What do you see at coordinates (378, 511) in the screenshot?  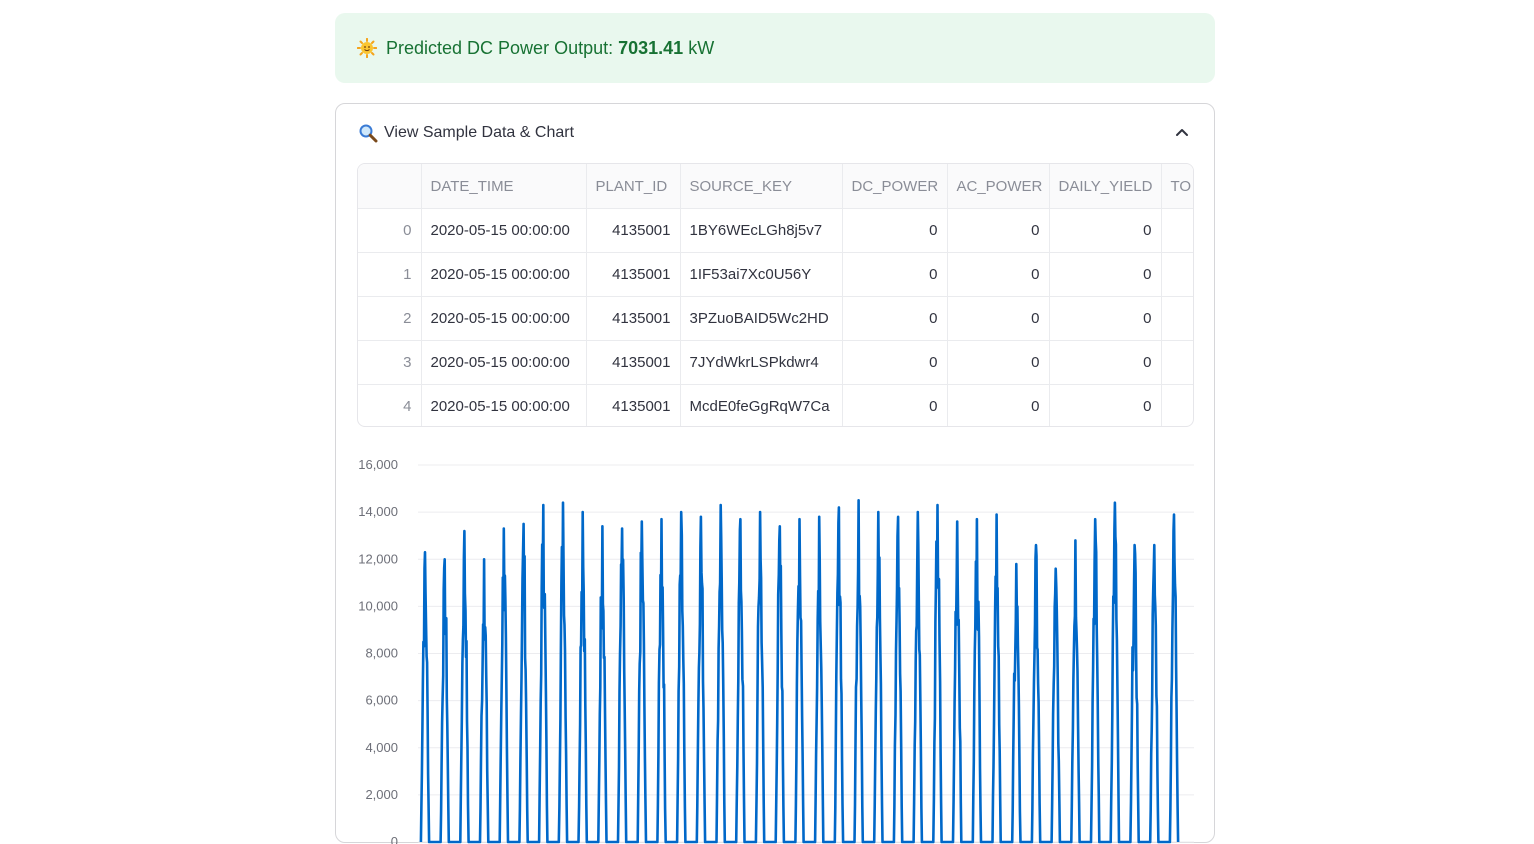 I see `y-tick-label: 14,000` at bounding box center [378, 511].